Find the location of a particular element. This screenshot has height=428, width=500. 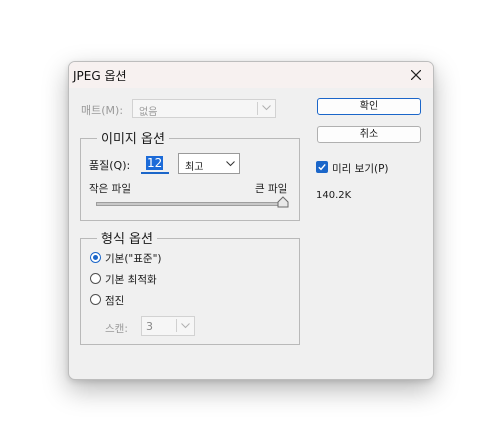

quality-slider-track is located at coordinates (192, 204).